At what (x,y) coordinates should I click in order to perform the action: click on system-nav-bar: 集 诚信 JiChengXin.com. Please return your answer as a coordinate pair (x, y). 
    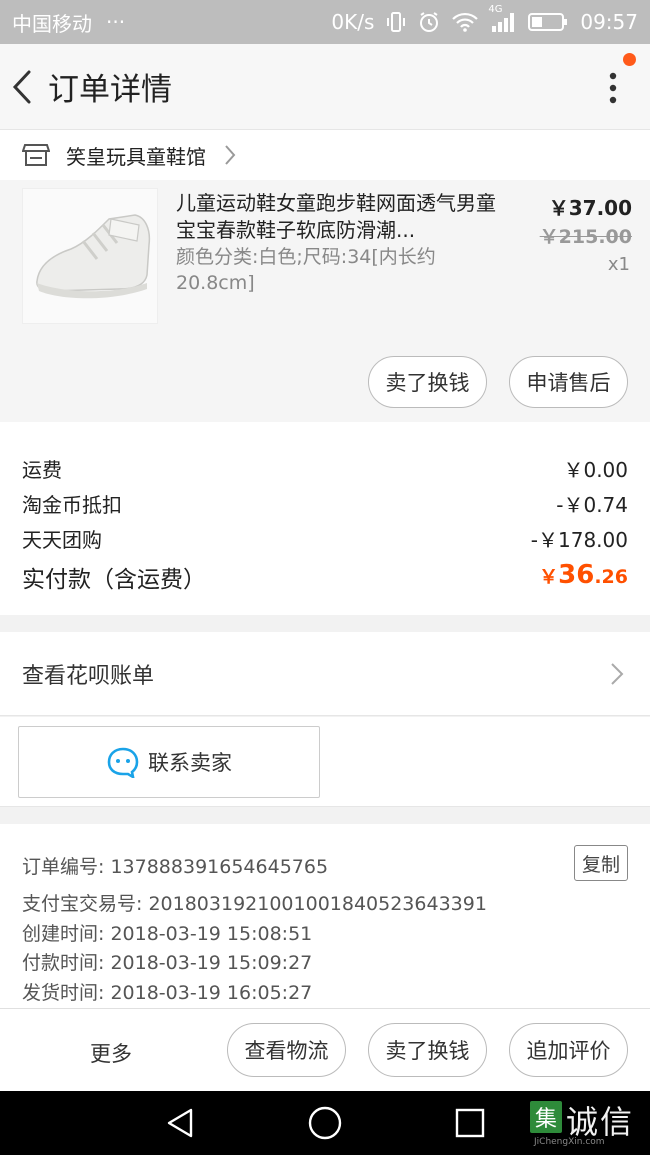
    Looking at the image, I should click on (325, 1123).